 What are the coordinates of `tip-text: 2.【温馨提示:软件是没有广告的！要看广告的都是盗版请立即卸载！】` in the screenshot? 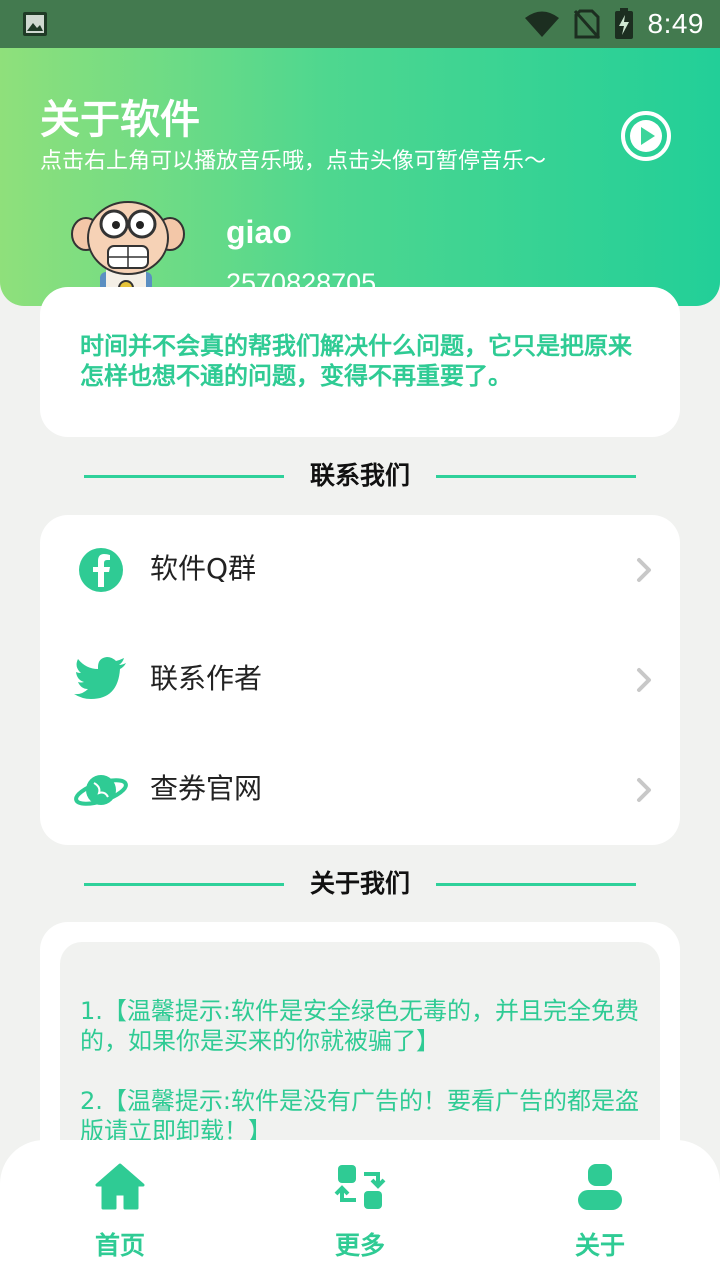 It's located at (359, 1116).